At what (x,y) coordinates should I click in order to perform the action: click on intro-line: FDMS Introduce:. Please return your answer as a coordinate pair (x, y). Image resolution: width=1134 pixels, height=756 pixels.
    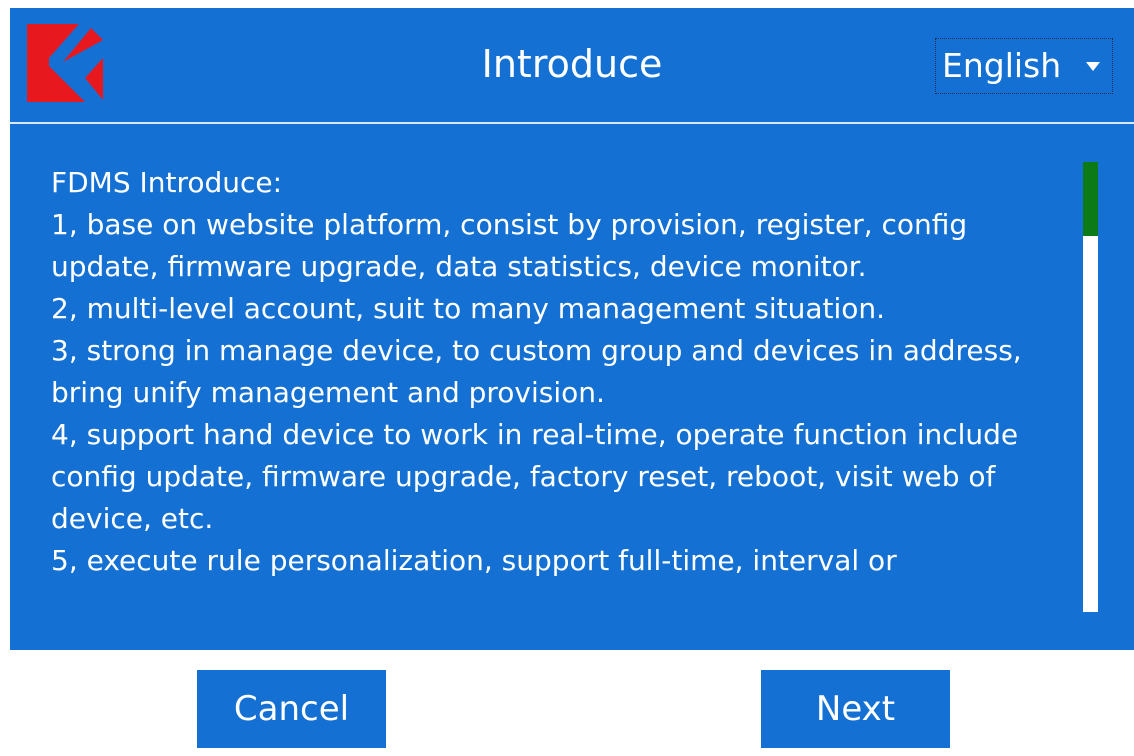
    Looking at the image, I should click on (167, 182).